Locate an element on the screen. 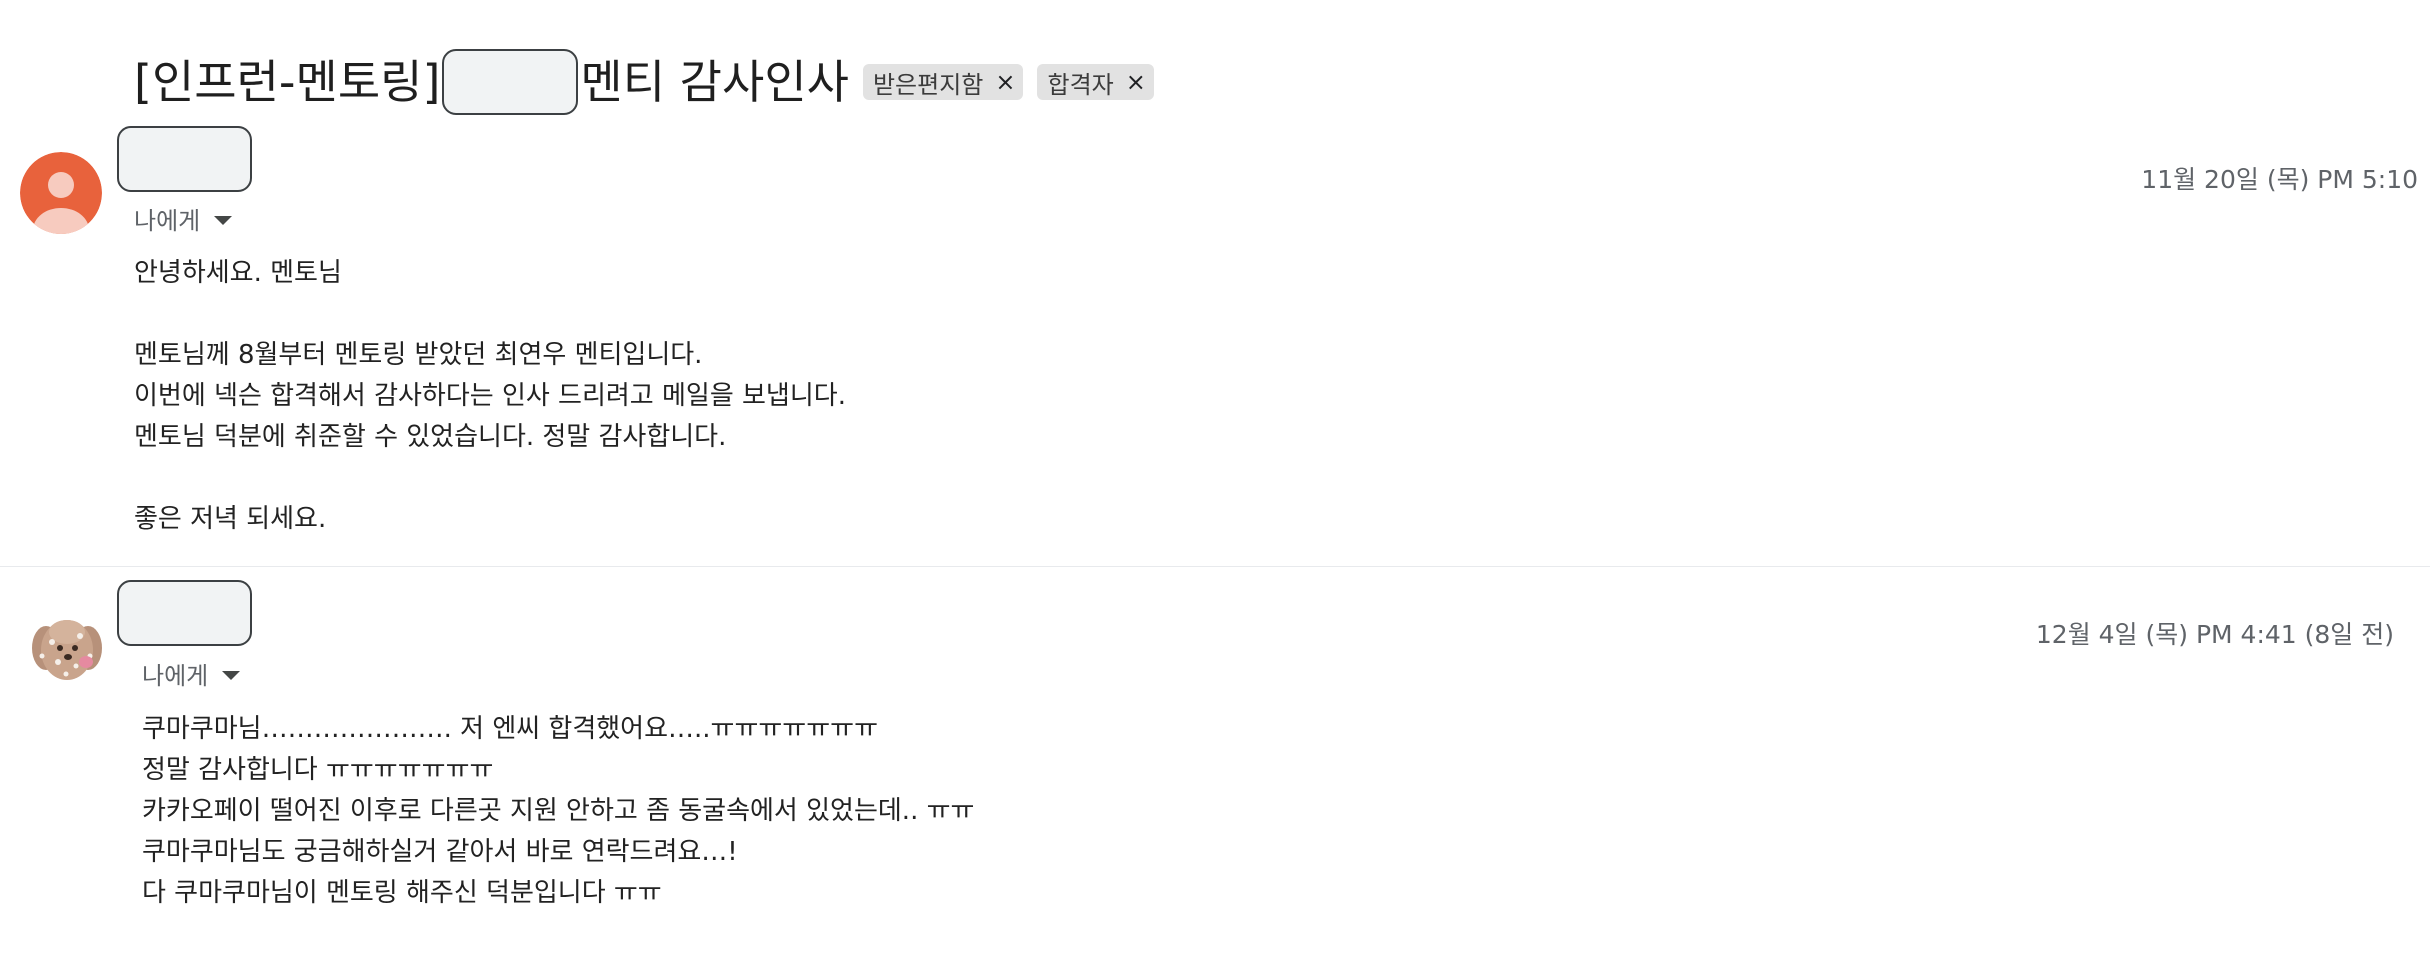 The height and width of the screenshot is (974, 2430). message-date: 11월 20일 (목) PM 5:10 is located at coordinates (2279, 179).